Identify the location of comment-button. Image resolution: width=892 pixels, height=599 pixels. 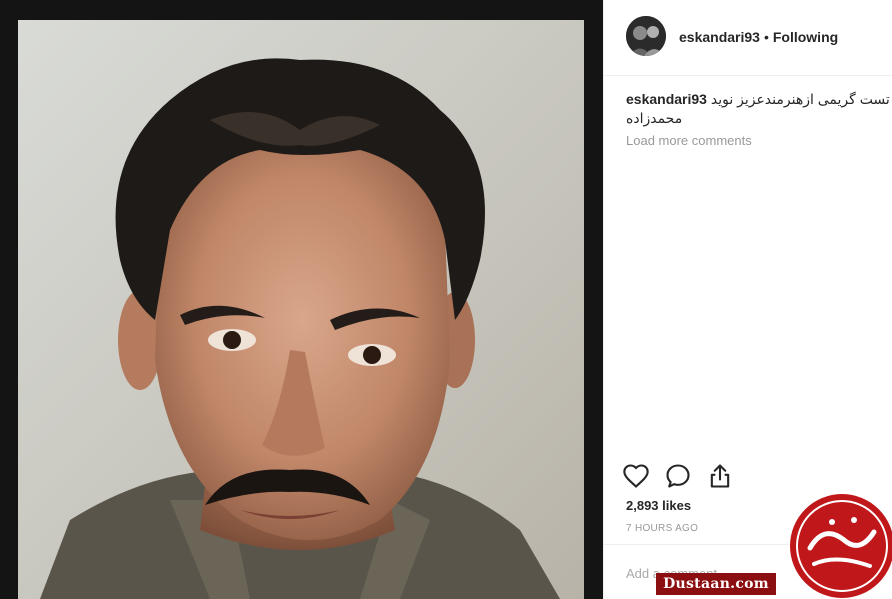
(678, 476).